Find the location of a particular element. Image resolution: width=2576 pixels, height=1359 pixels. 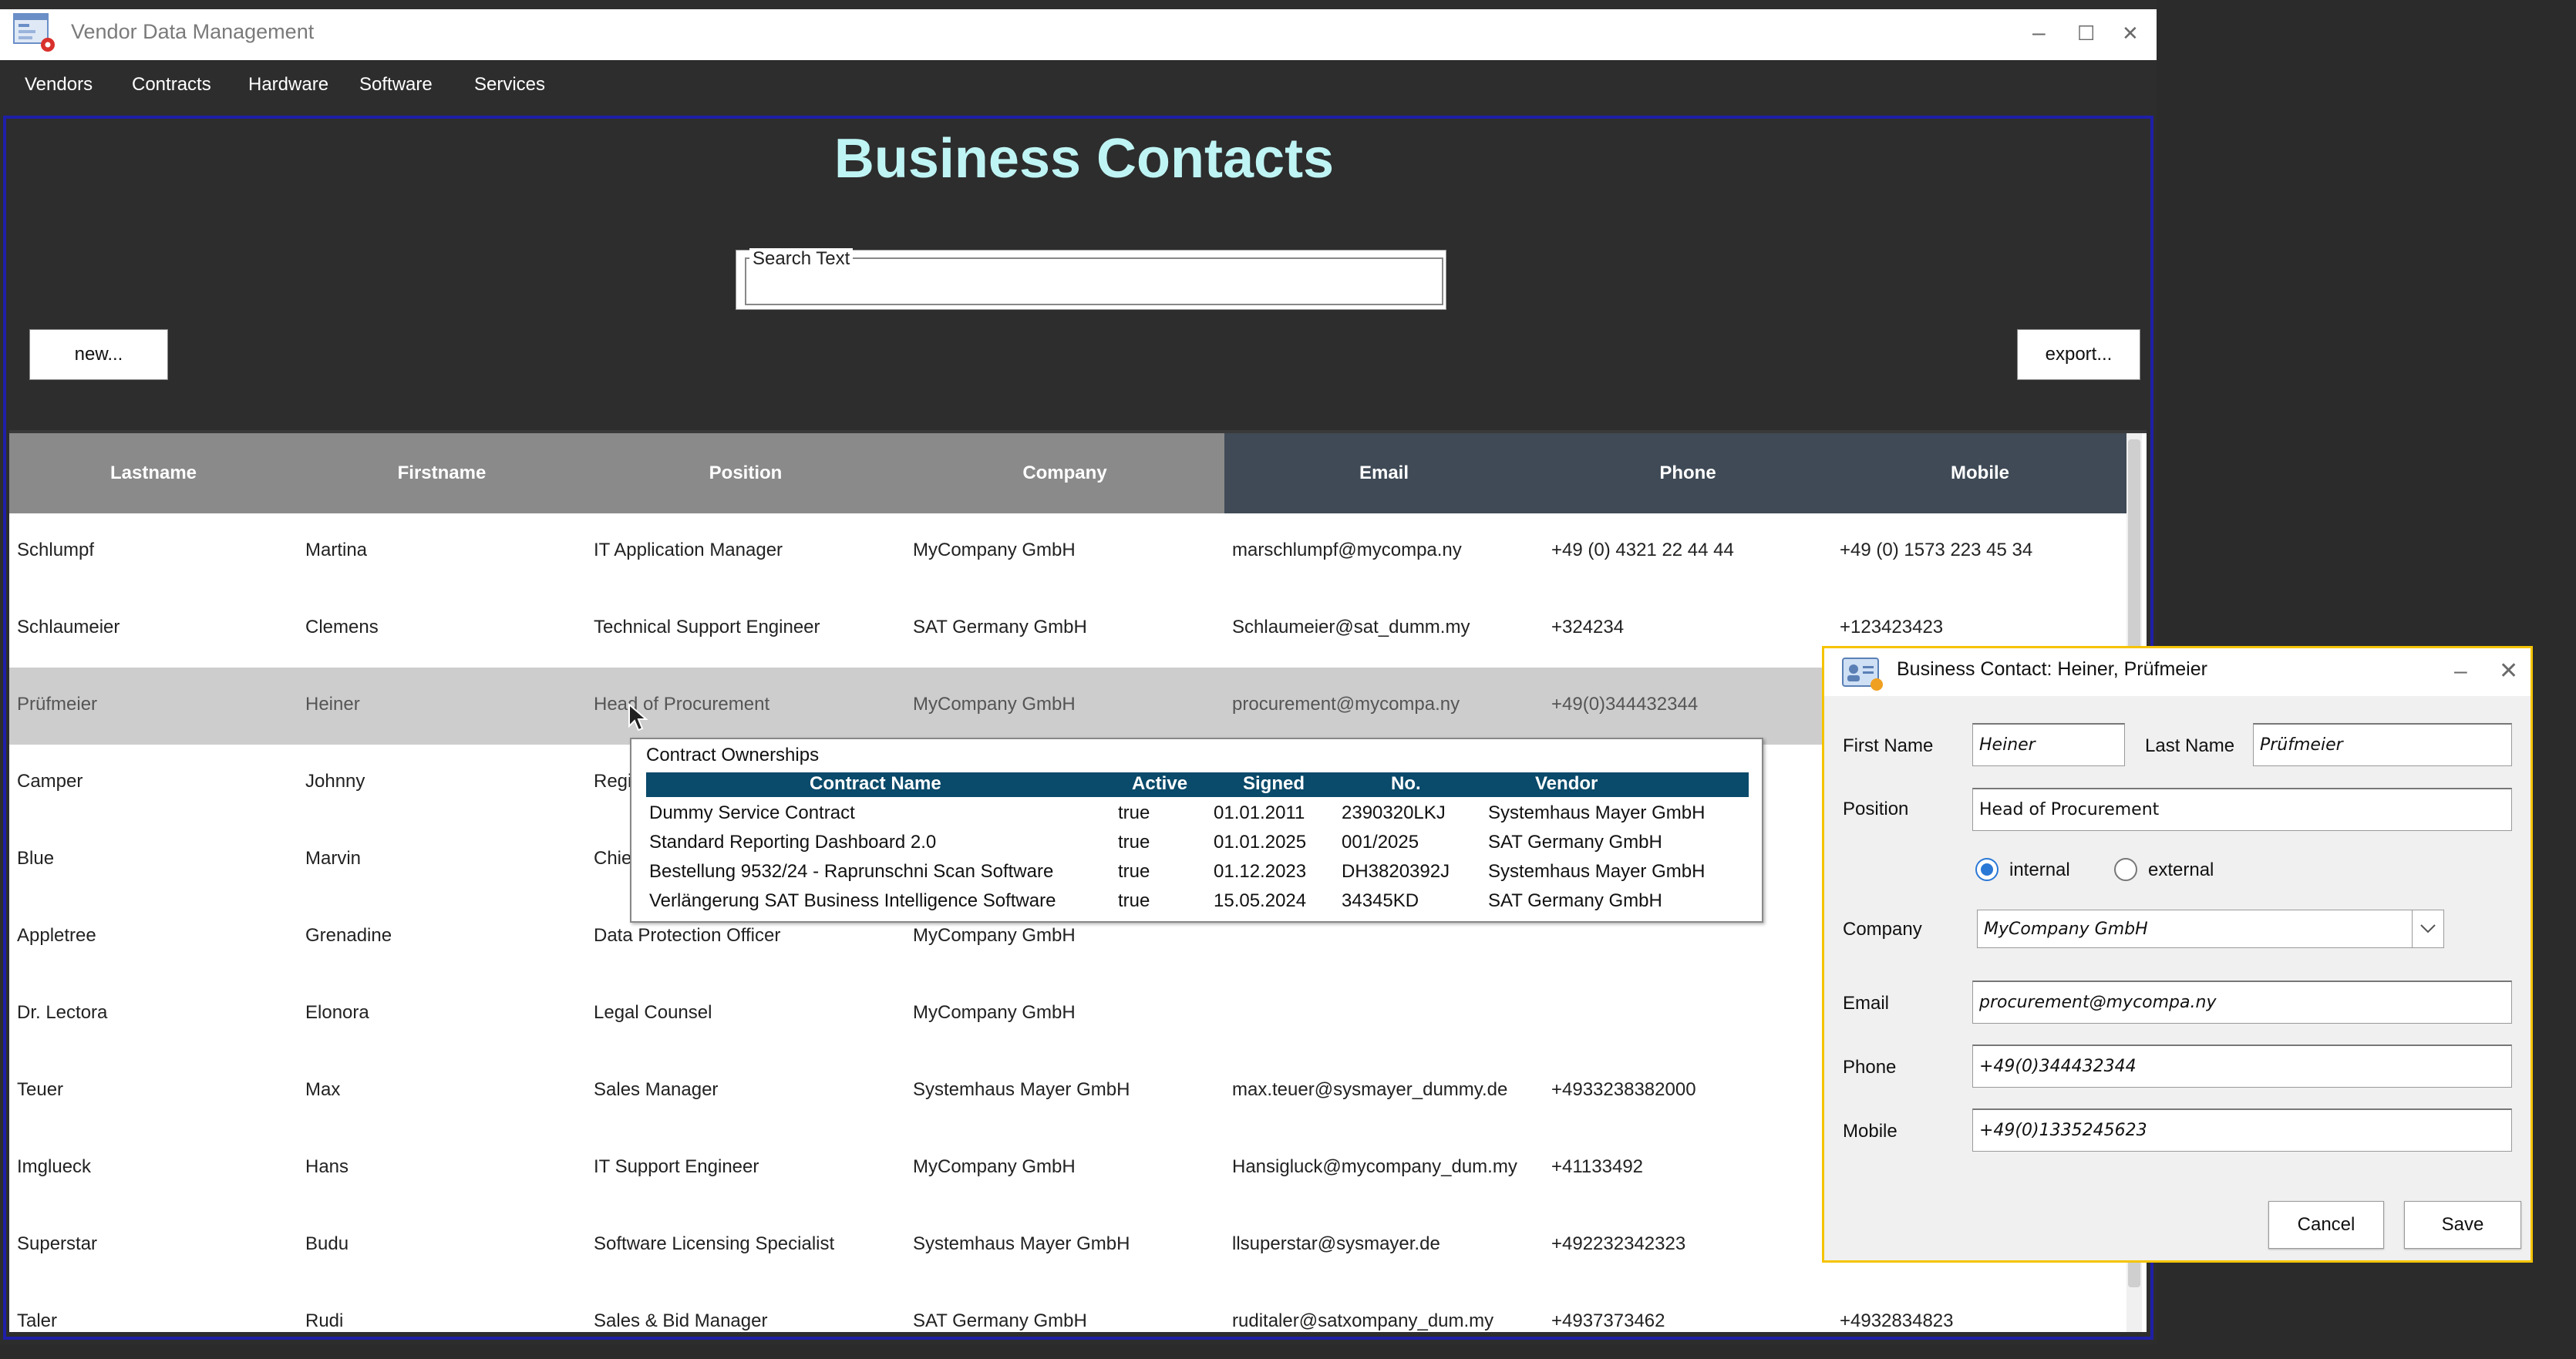

cell-firstname: Marvin is located at coordinates (333, 858).